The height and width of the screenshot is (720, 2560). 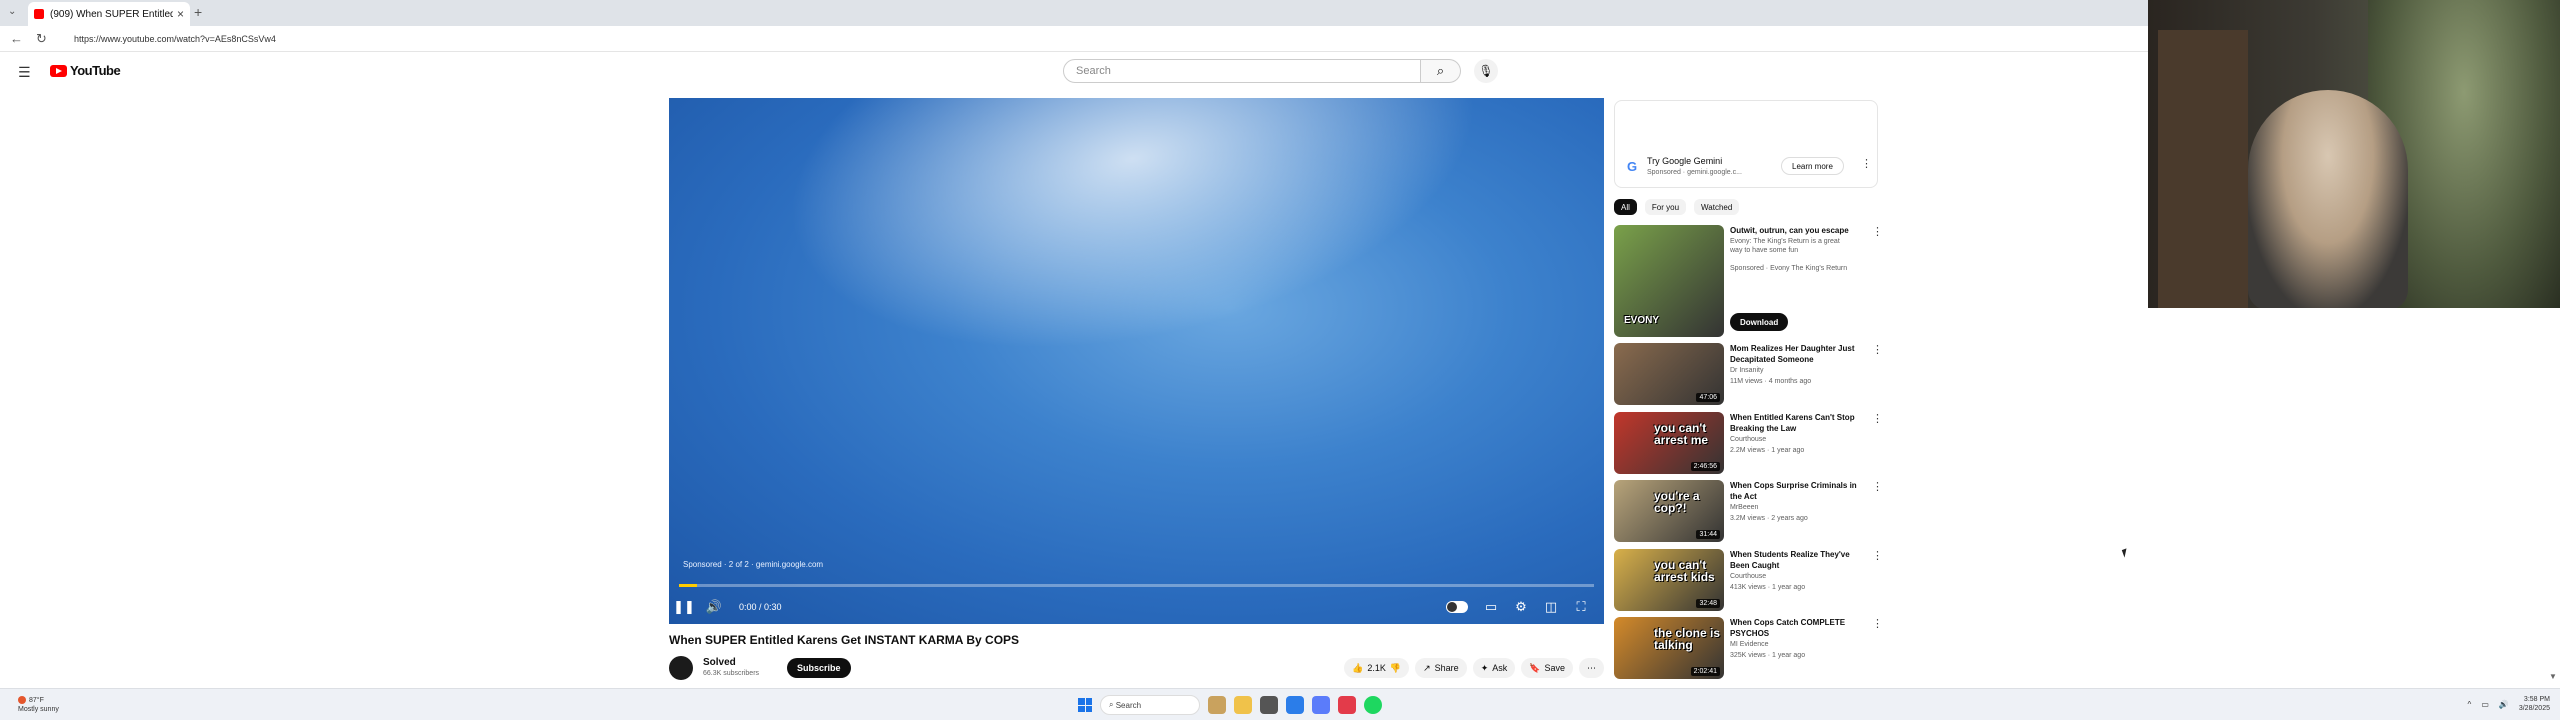 I want to click on file-explorer-icon, so click(x=1243, y=705).